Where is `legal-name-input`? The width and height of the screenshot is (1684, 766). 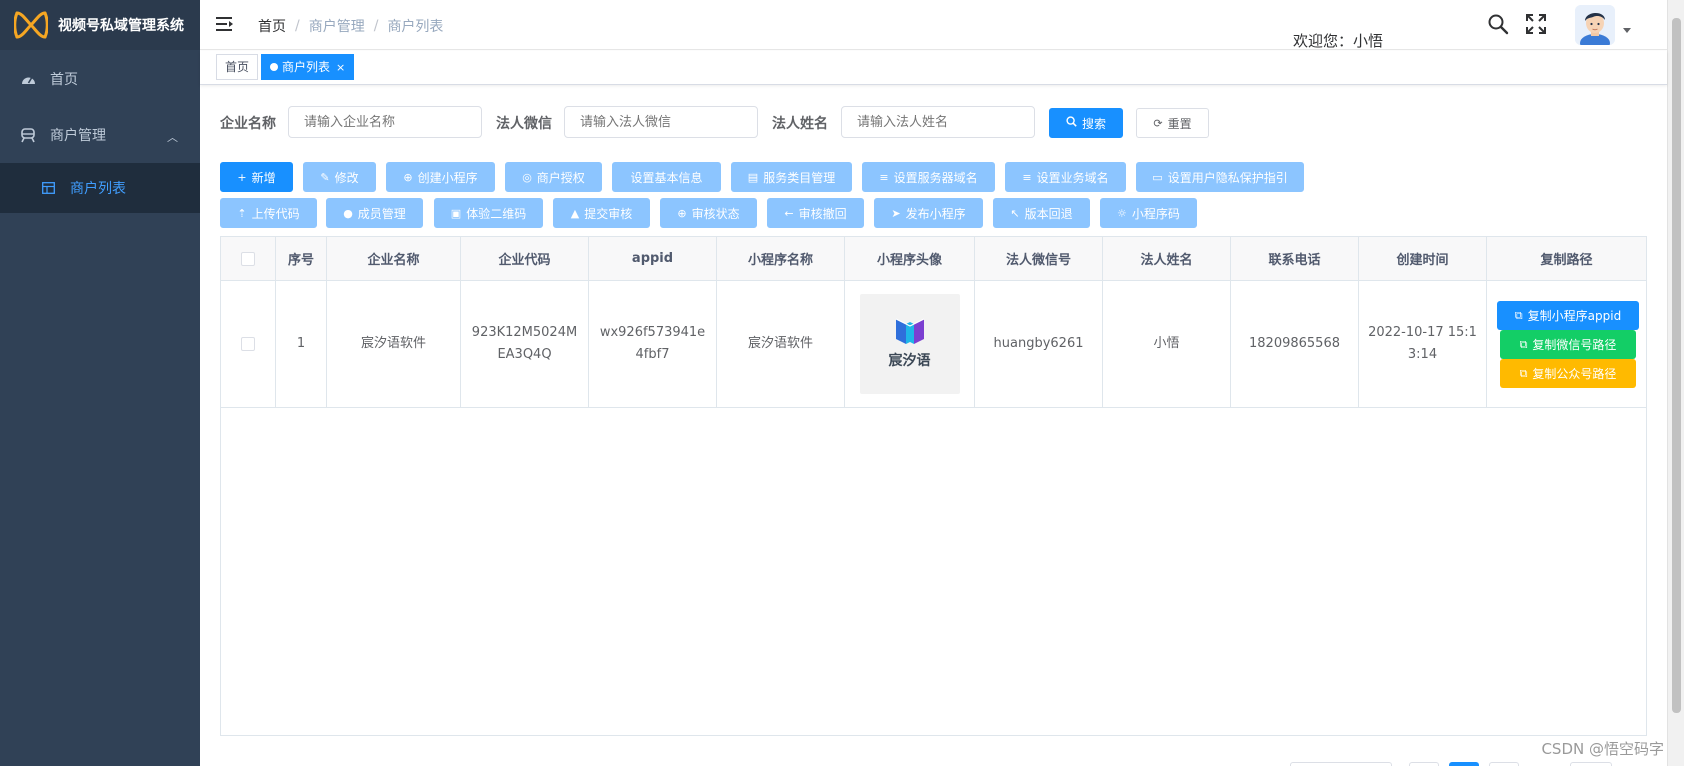
legal-name-input is located at coordinates (938, 122).